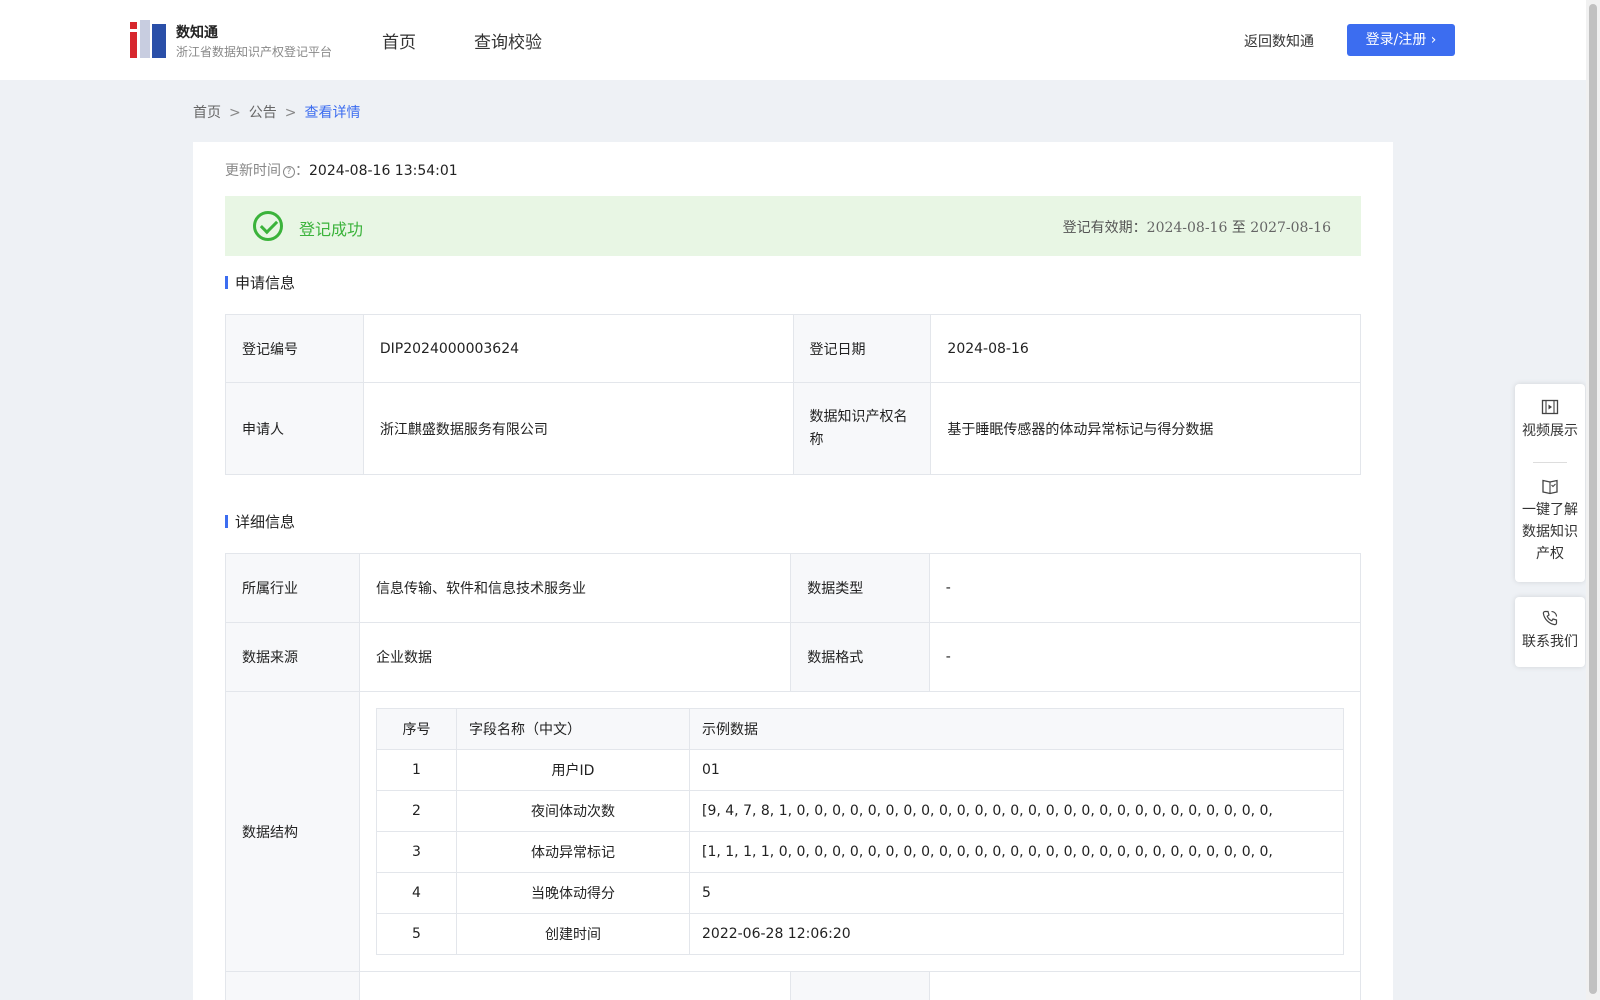 This screenshot has width=1600, height=1000. Describe the element at coordinates (263, 113) in the screenshot. I see `breadcrumb-notice: 公告` at that location.